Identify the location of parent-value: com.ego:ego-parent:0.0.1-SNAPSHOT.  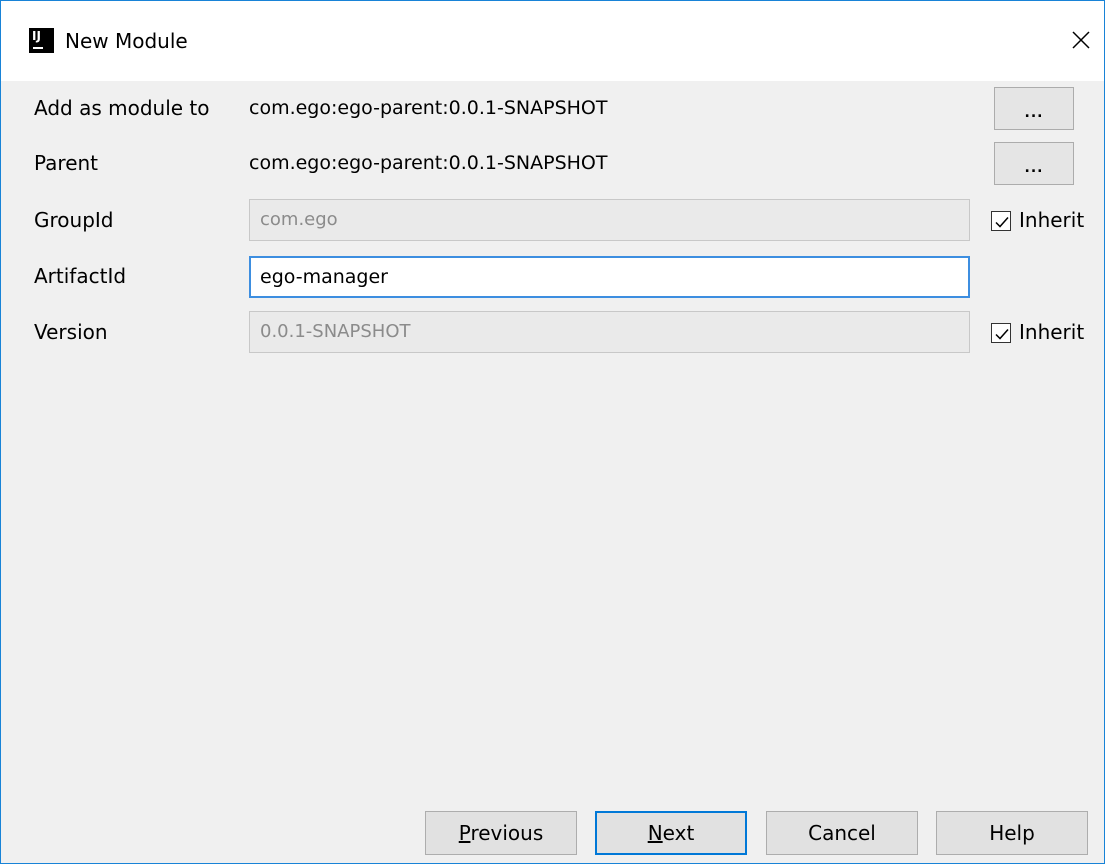
(428, 163).